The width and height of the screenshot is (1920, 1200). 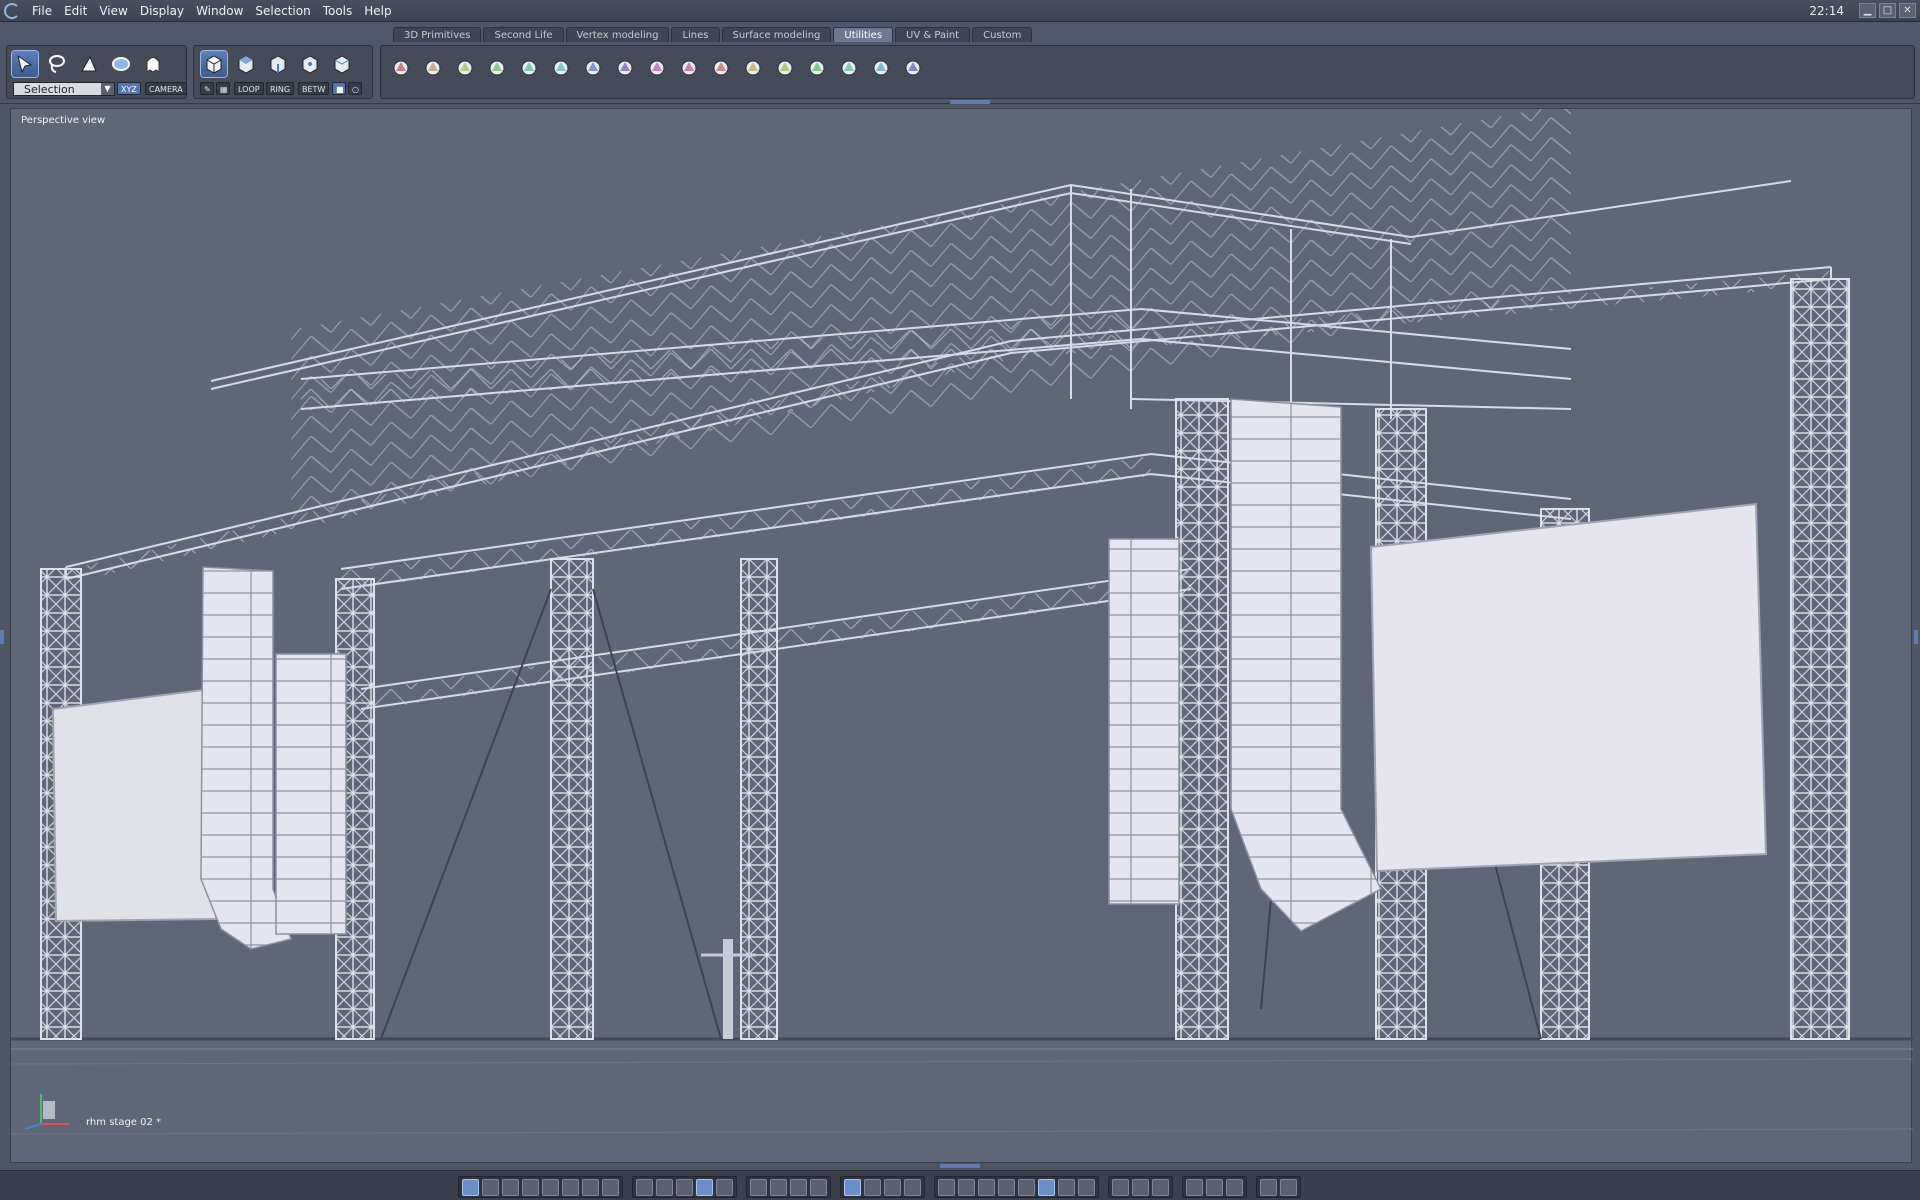 What do you see at coordinates (1194, 1187) in the screenshot?
I see `cube-export-icon` at bounding box center [1194, 1187].